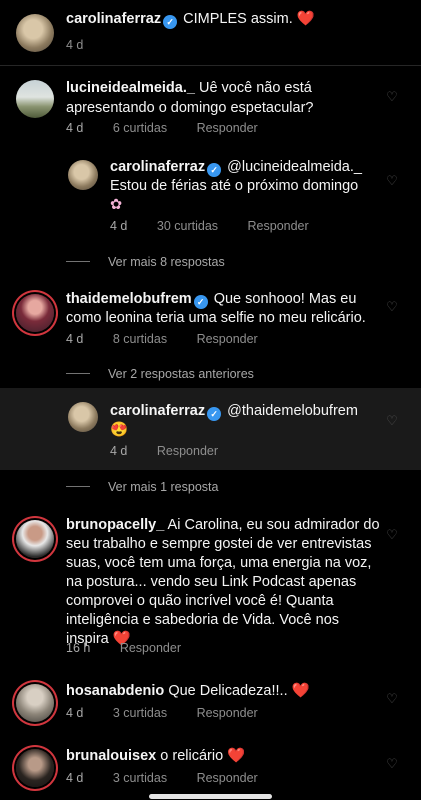  What do you see at coordinates (190, 108) in the screenshot?
I see `comment-text: apresentando o domingo espetacular?` at bounding box center [190, 108].